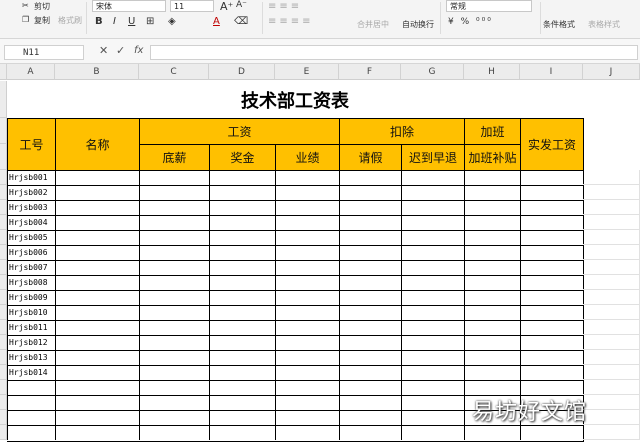 The width and height of the screenshot is (640, 442). I want to click on employee-id-cell: Hrjsb008, so click(31, 282).